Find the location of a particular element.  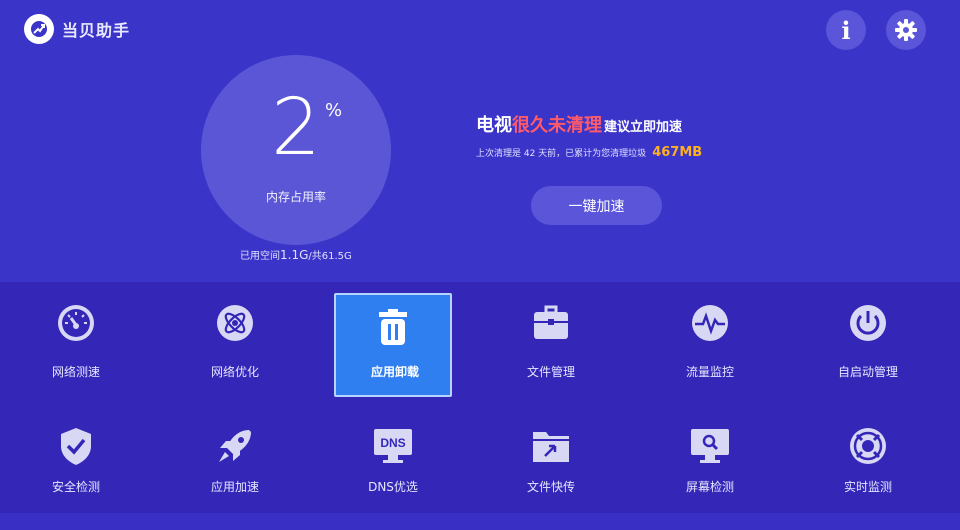

storage-info: 已用空间1.1G/共61.5G is located at coordinates (296, 254).